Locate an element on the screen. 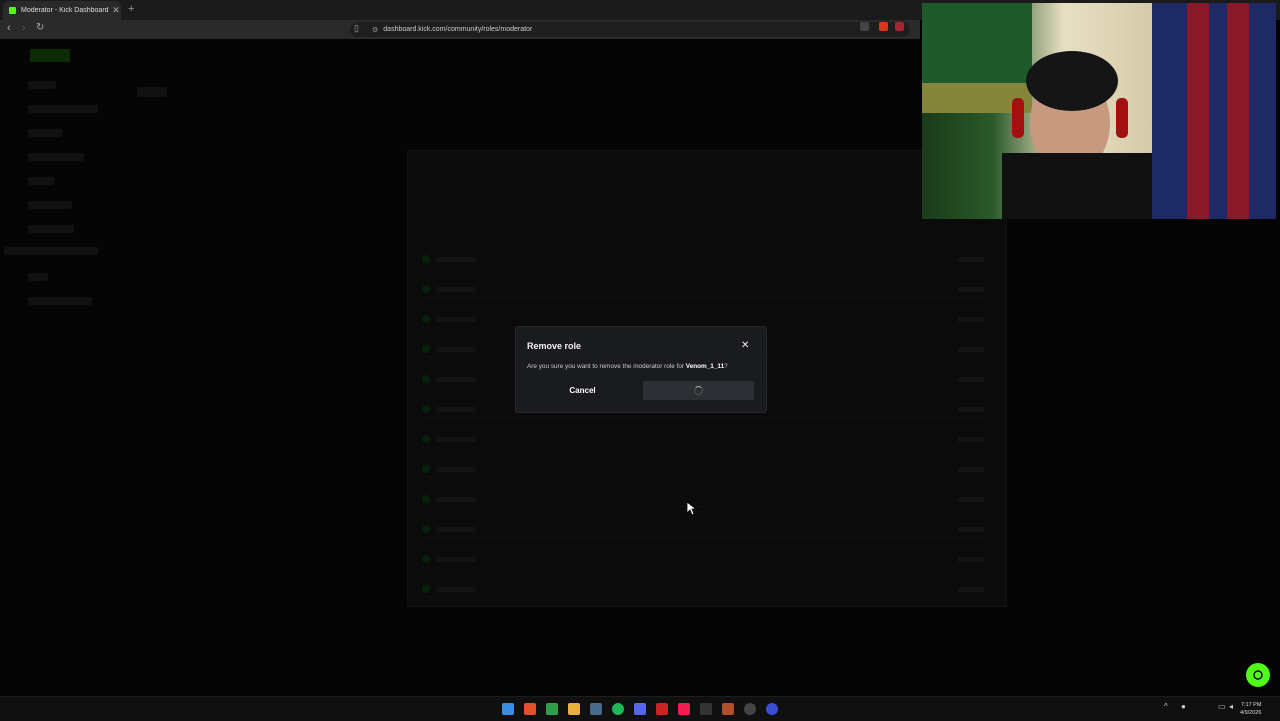 This screenshot has height=721, width=1280. share-icon is located at coordinates (864, 26).